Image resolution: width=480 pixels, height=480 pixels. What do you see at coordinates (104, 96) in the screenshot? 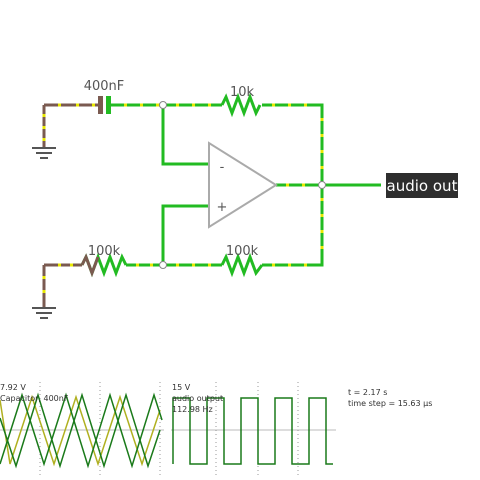
I see `capacitor: 400nF` at bounding box center [104, 96].